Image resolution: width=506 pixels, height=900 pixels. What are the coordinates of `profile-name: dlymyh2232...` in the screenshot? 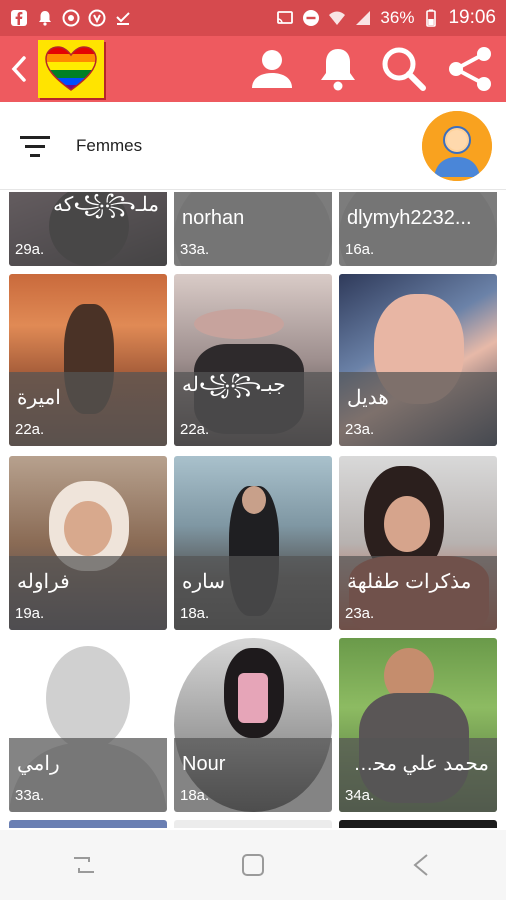 It's located at (409, 218).